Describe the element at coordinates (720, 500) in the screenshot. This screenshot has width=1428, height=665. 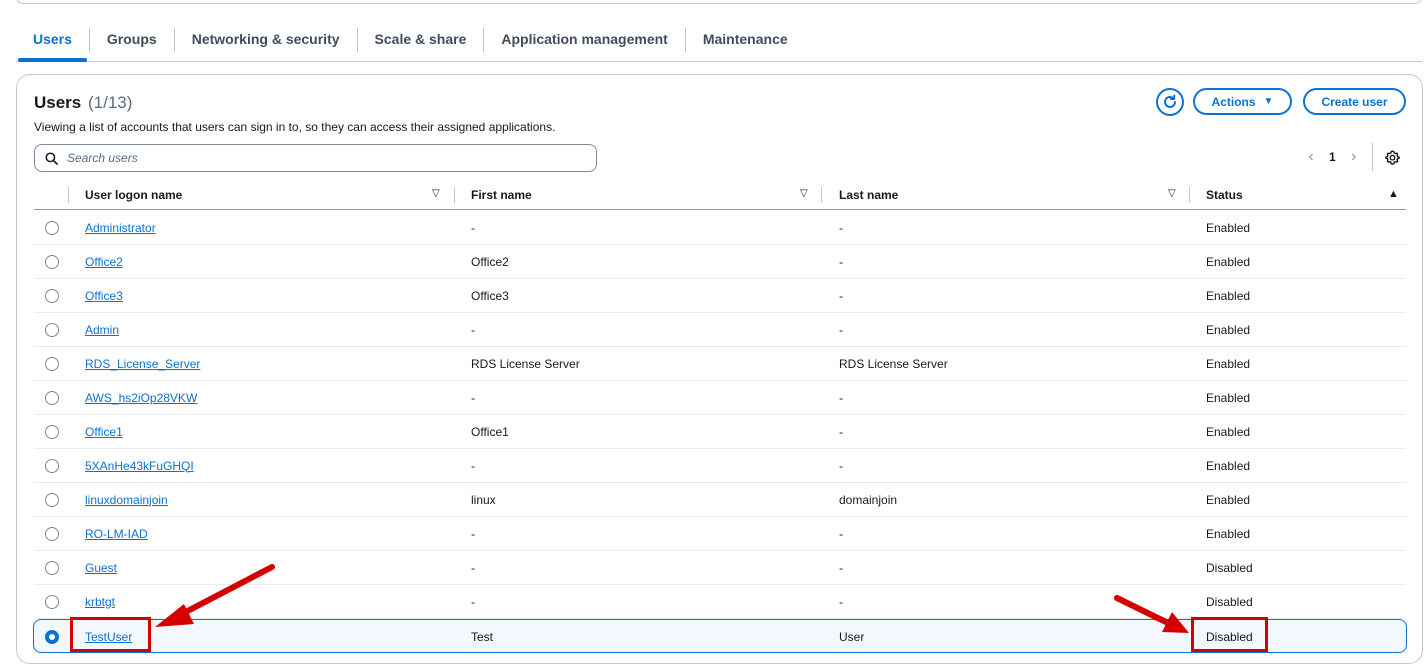
I see `table-row: linuxdomainjoin linux domainjoin Enabled` at that location.